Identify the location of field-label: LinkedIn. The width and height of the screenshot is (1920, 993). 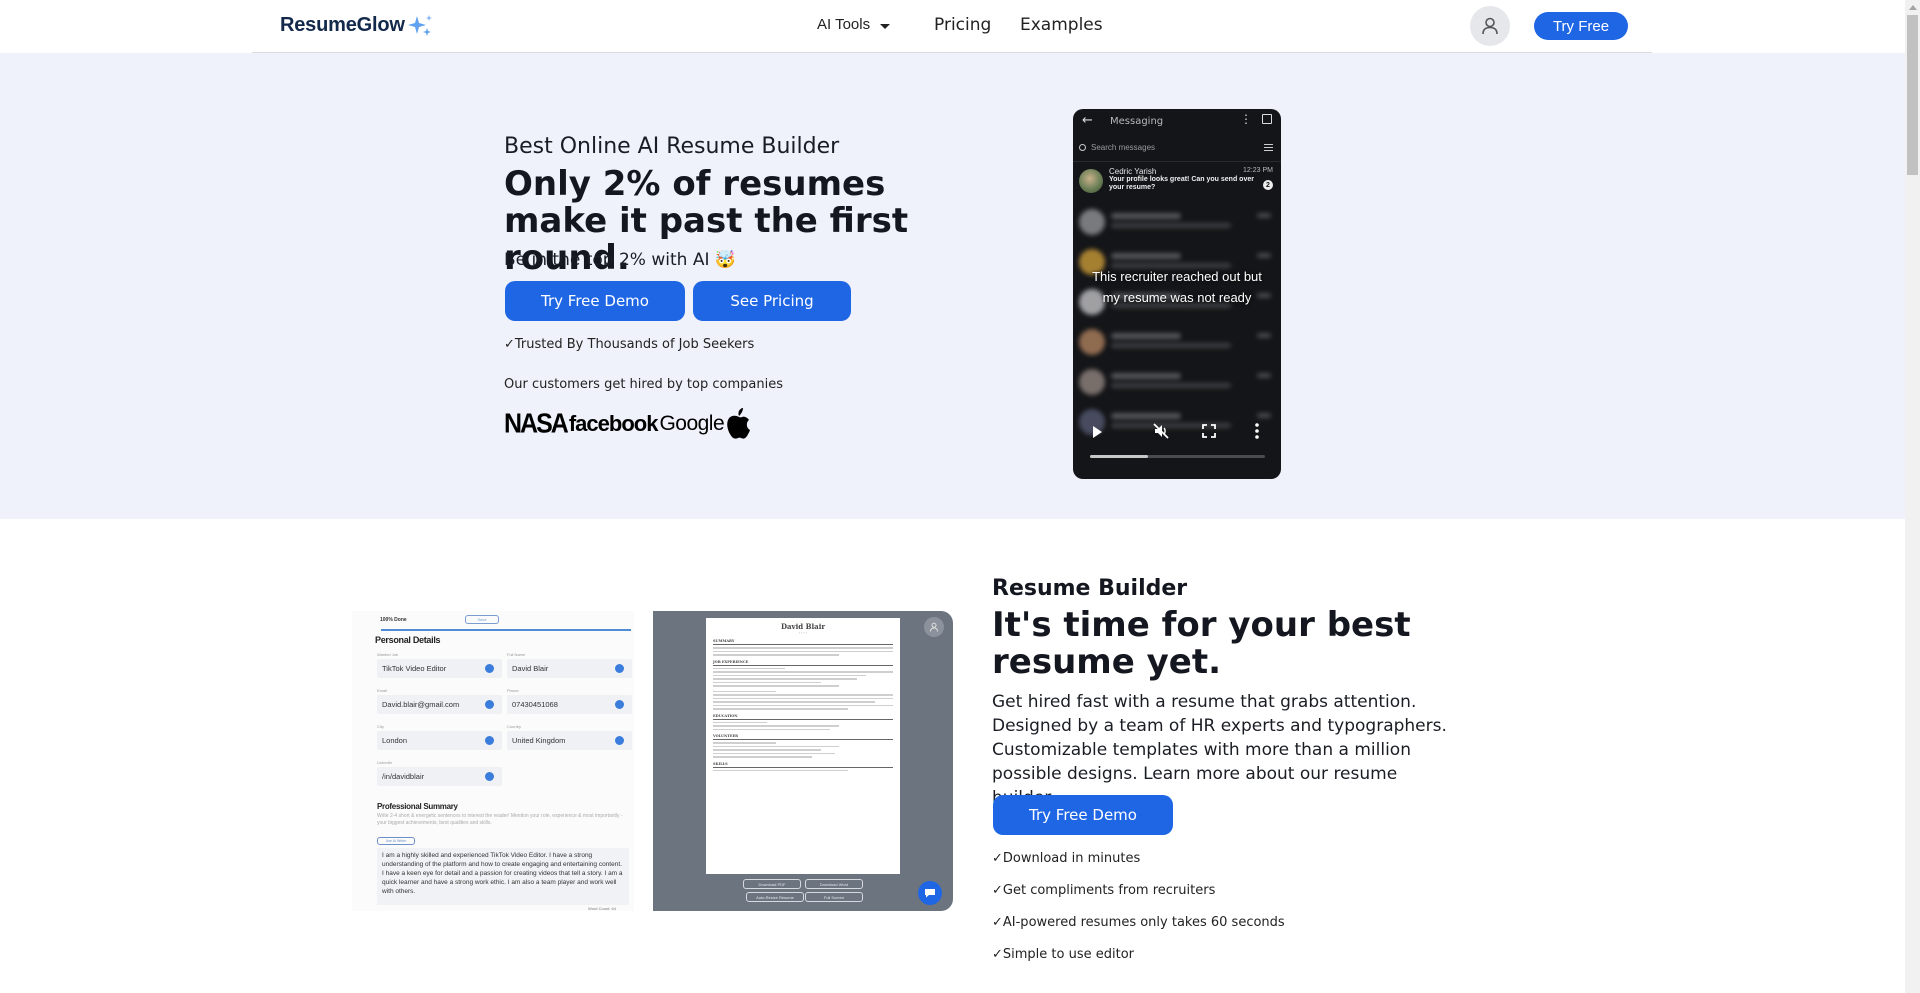
(385, 762).